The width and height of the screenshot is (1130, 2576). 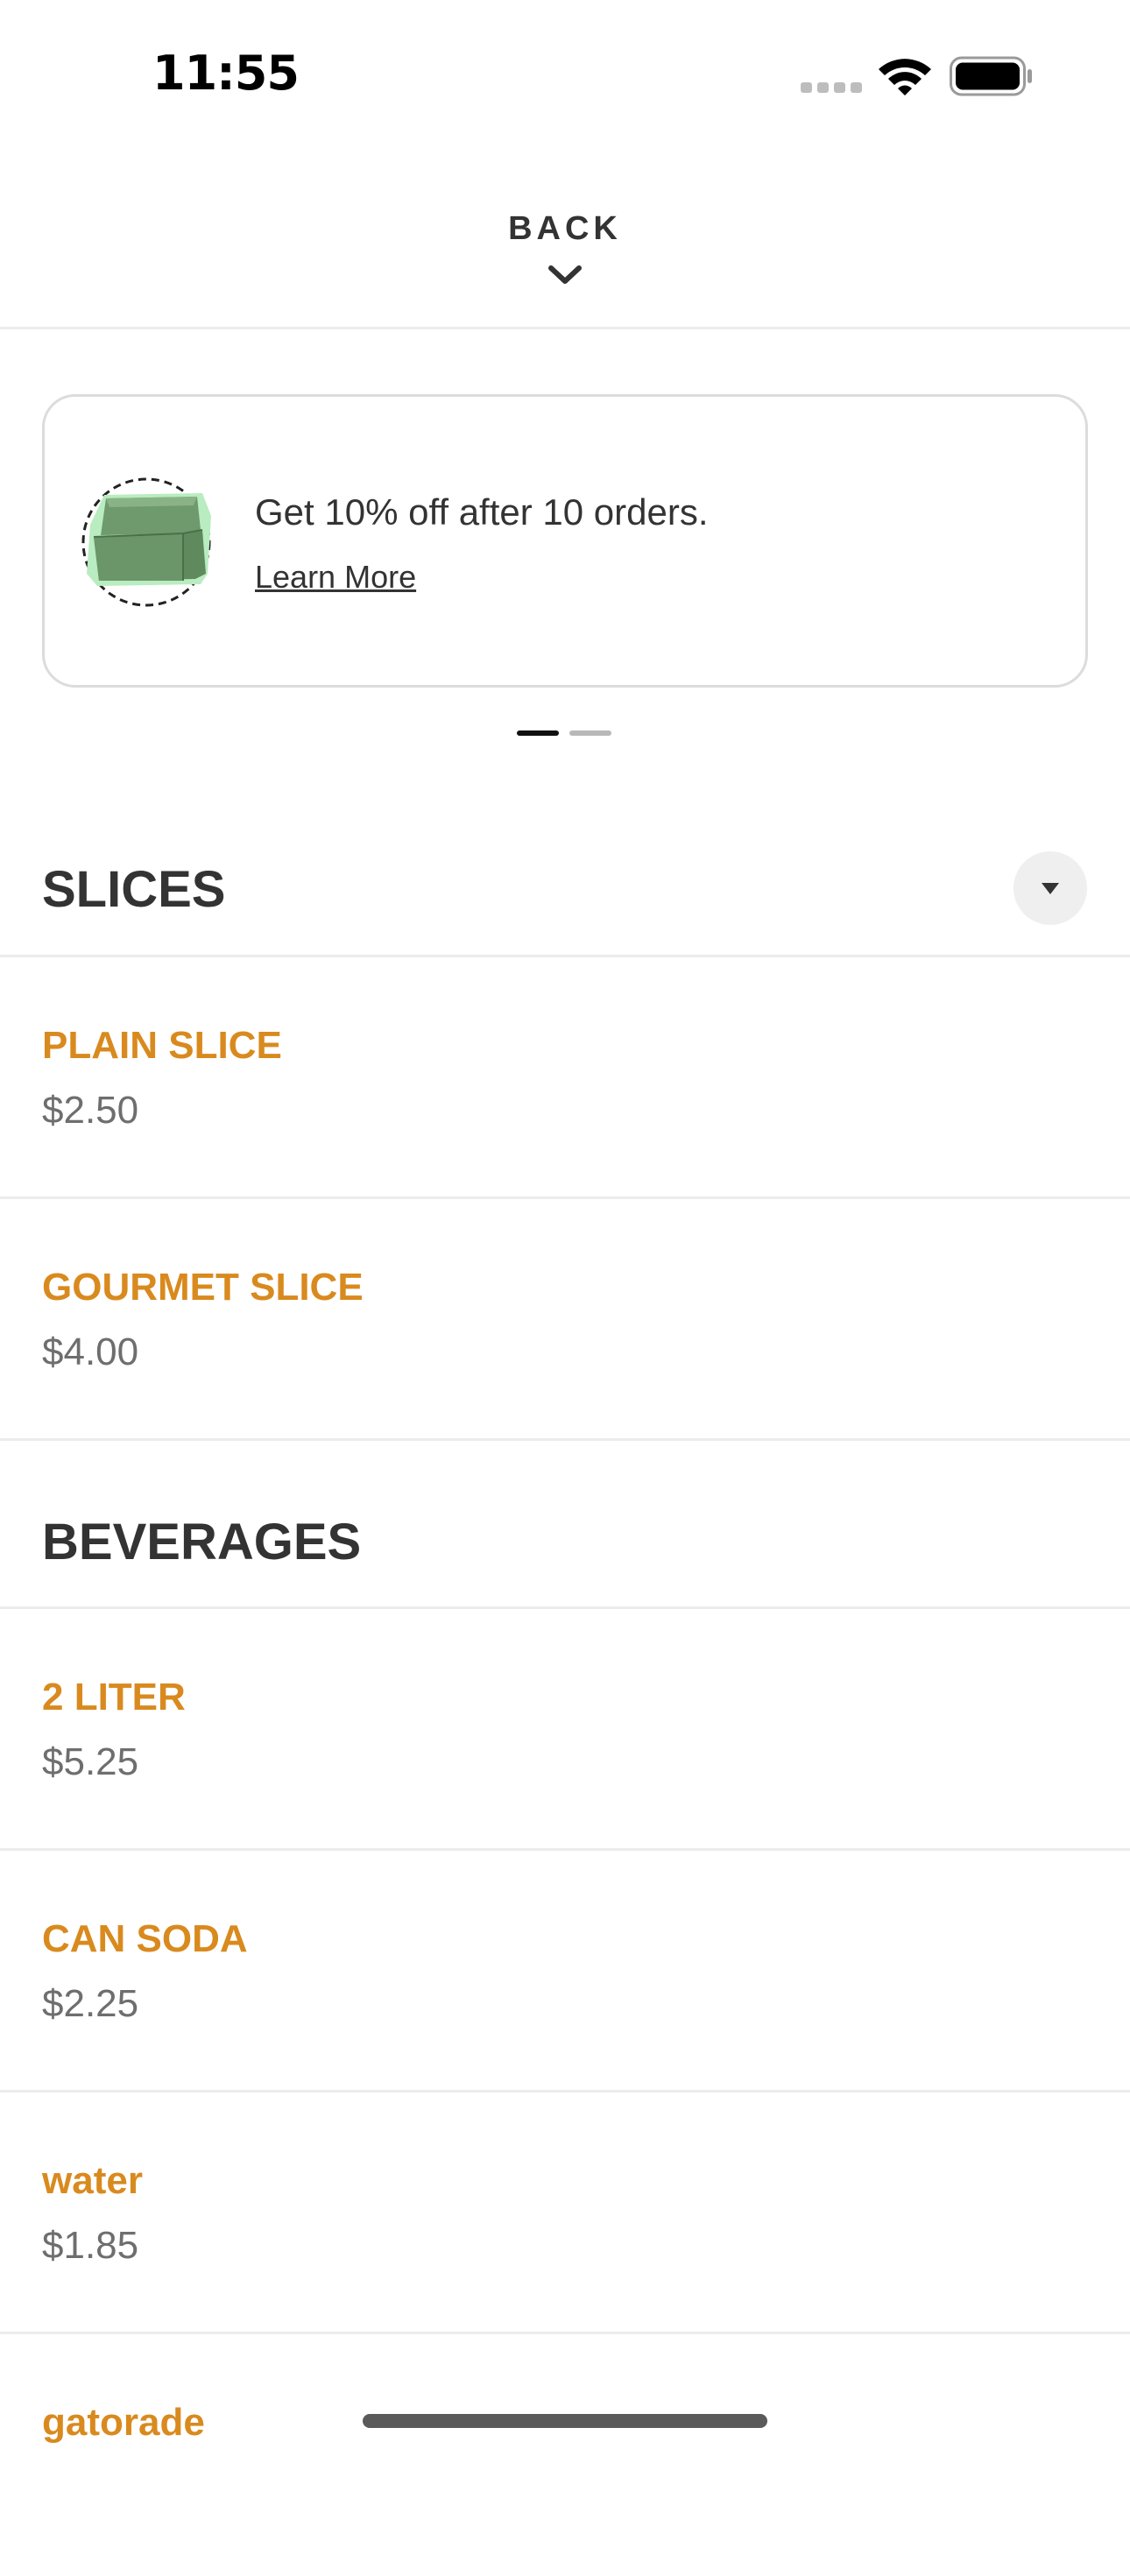 I want to click on menu-item: 2 LITER $5.25, so click(x=565, y=1730).